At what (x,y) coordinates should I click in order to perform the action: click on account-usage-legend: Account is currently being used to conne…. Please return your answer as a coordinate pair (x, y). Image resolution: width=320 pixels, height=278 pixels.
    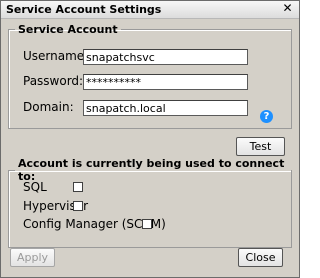
    Looking at the image, I should click on (151, 170).